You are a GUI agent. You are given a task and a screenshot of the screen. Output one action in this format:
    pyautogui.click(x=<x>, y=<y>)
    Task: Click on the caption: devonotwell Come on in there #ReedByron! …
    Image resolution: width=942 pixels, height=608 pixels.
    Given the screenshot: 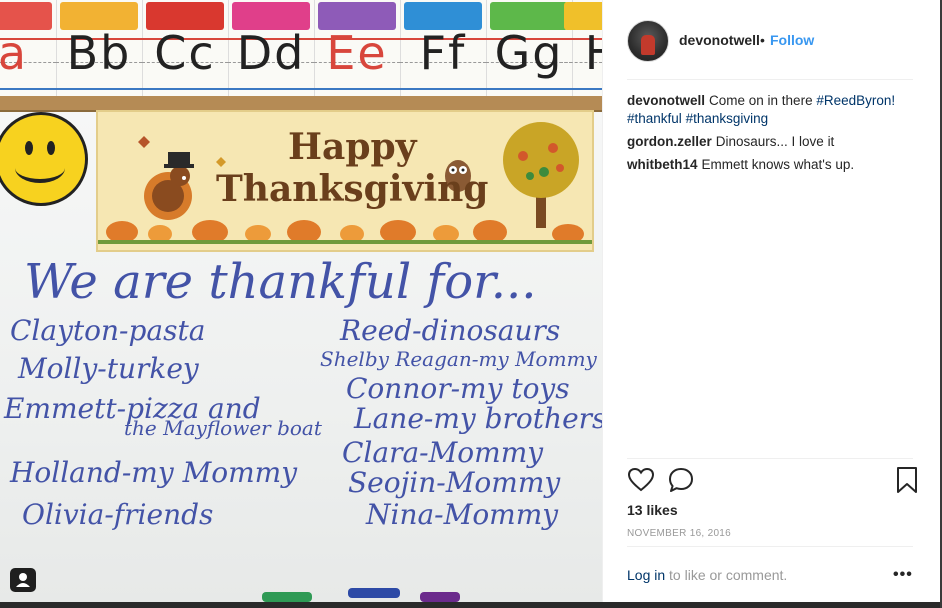 What is the action you would take?
    pyautogui.click(x=770, y=110)
    